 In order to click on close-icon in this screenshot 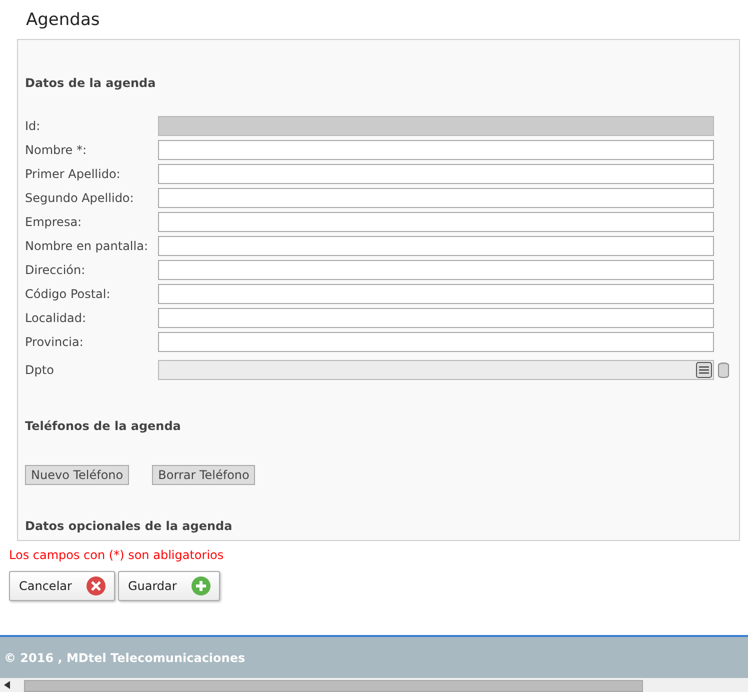, I will do `click(96, 586)`.